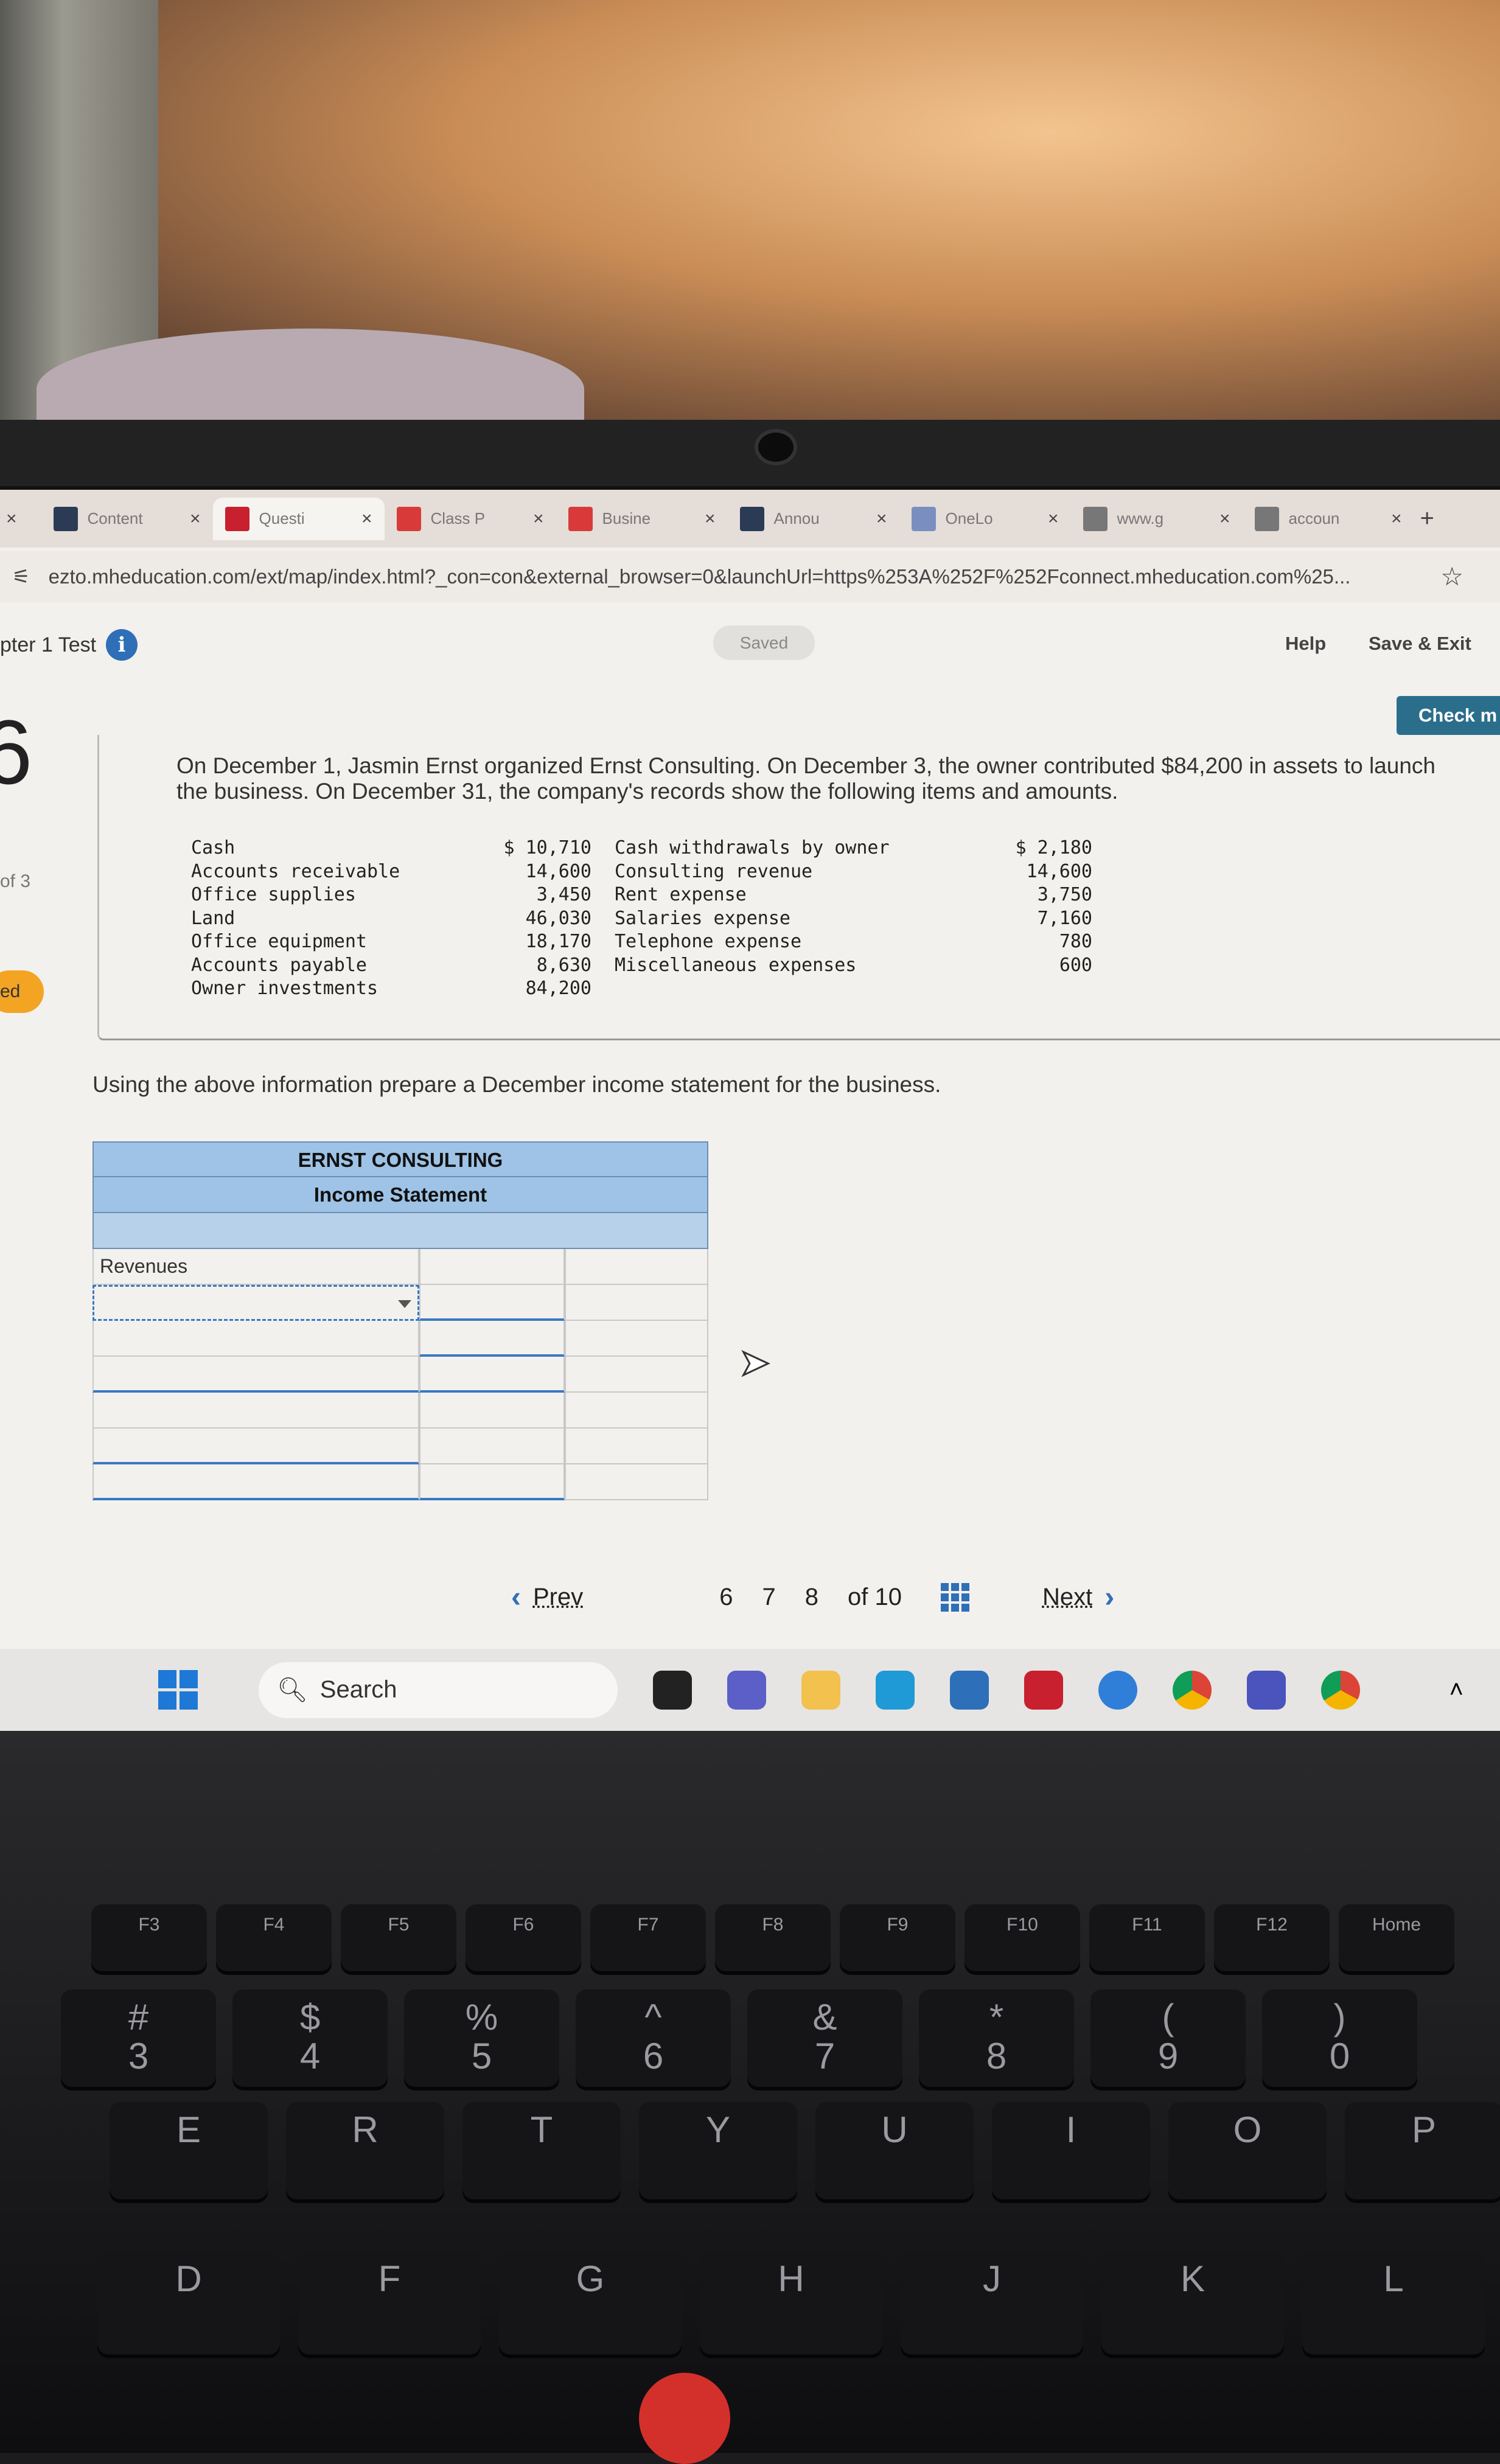  I want to click on teams-meet-icon, so click(746, 1690).